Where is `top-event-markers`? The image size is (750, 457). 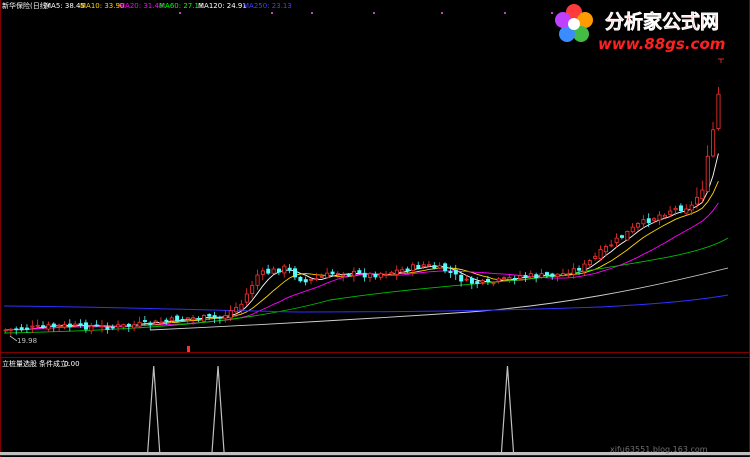 top-event-markers is located at coordinates (366, 13).